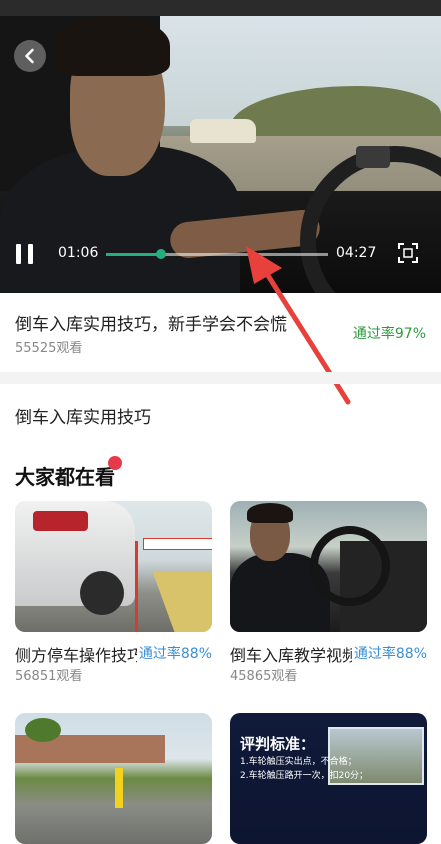 The width and height of the screenshot is (441, 844). What do you see at coordinates (408, 253) in the screenshot?
I see `fullscreen-icon` at bounding box center [408, 253].